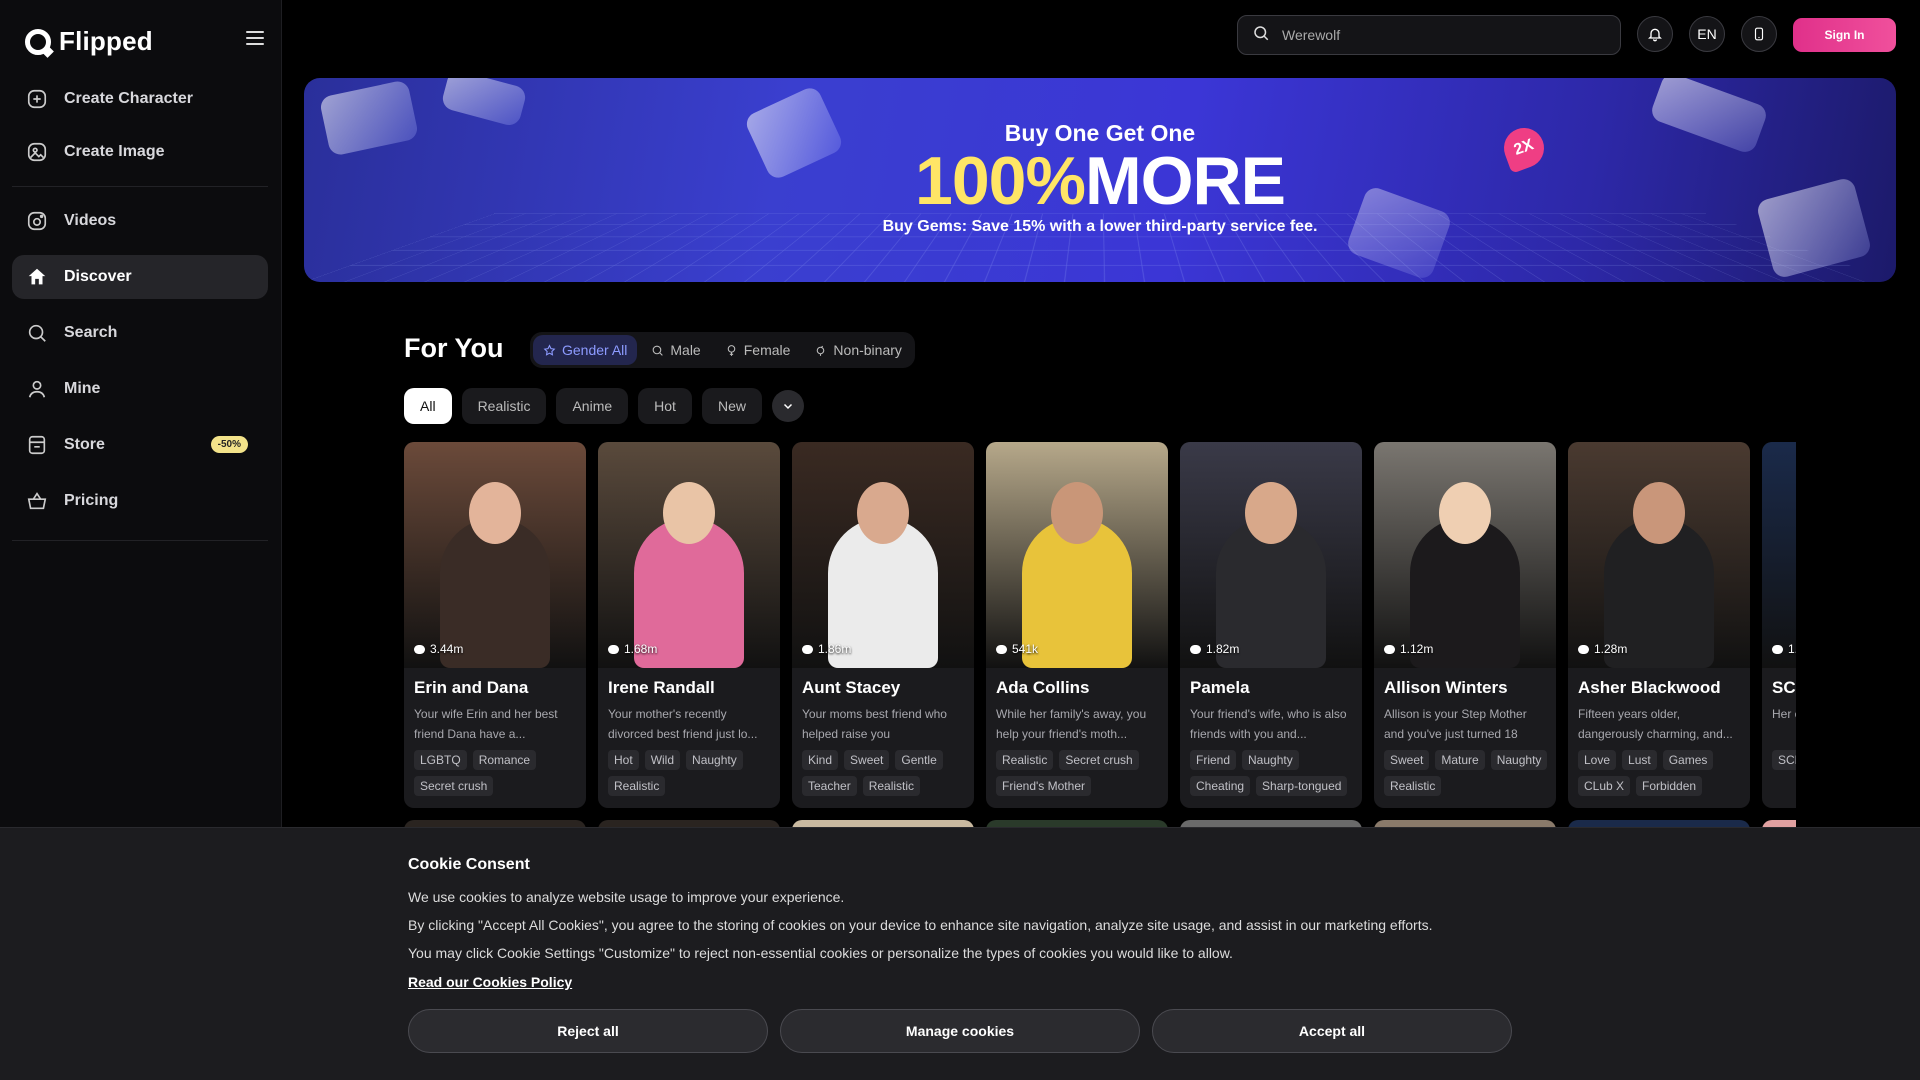  I want to click on phone-icon, so click(1759, 34).